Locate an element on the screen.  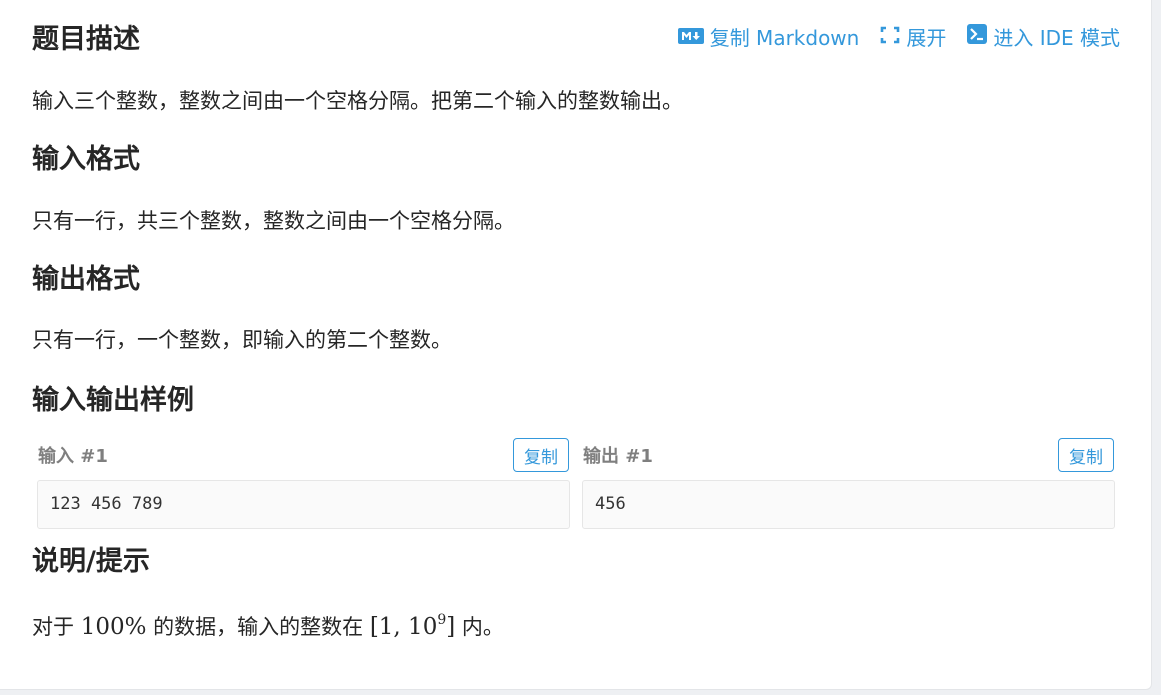
hint-text: 对于 100% 的数据，输入的整数在 [1, 109] 内。 is located at coordinates (268, 623).